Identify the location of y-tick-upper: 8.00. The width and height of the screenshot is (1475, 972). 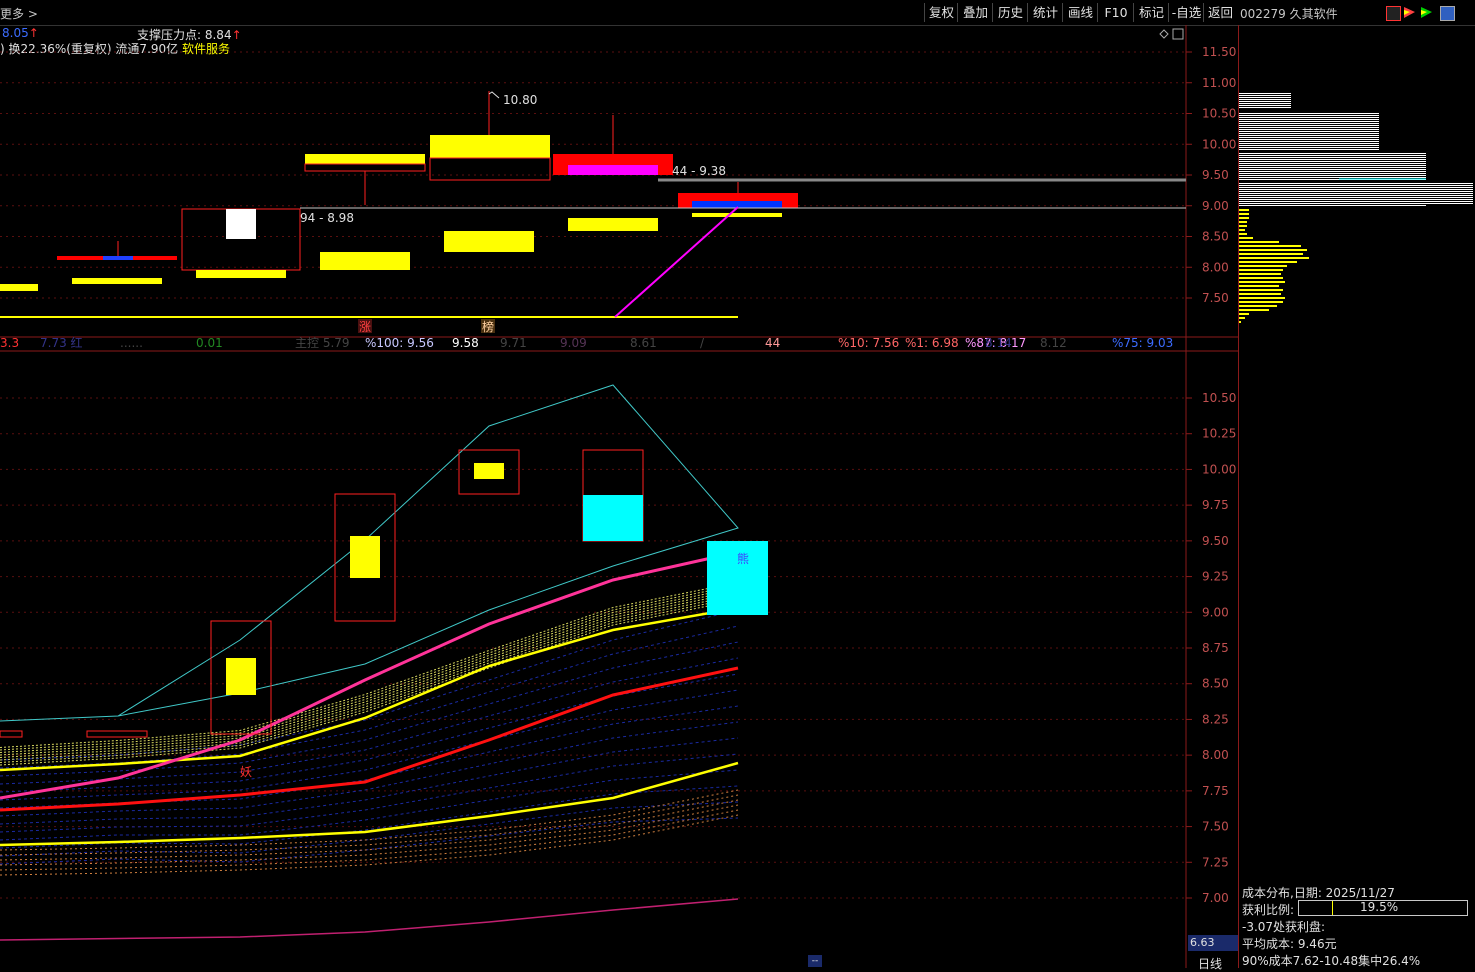
(1215, 267).